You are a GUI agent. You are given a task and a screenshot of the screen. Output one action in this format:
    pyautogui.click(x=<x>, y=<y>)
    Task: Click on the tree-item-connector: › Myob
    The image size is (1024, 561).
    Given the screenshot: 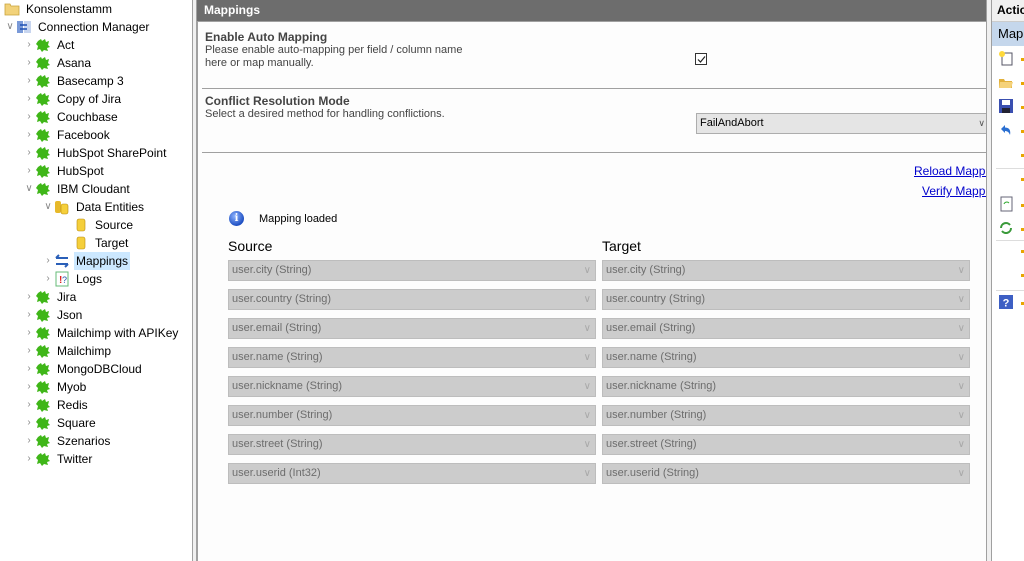 What is the action you would take?
    pyautogui.click(x=55, y=387)
    